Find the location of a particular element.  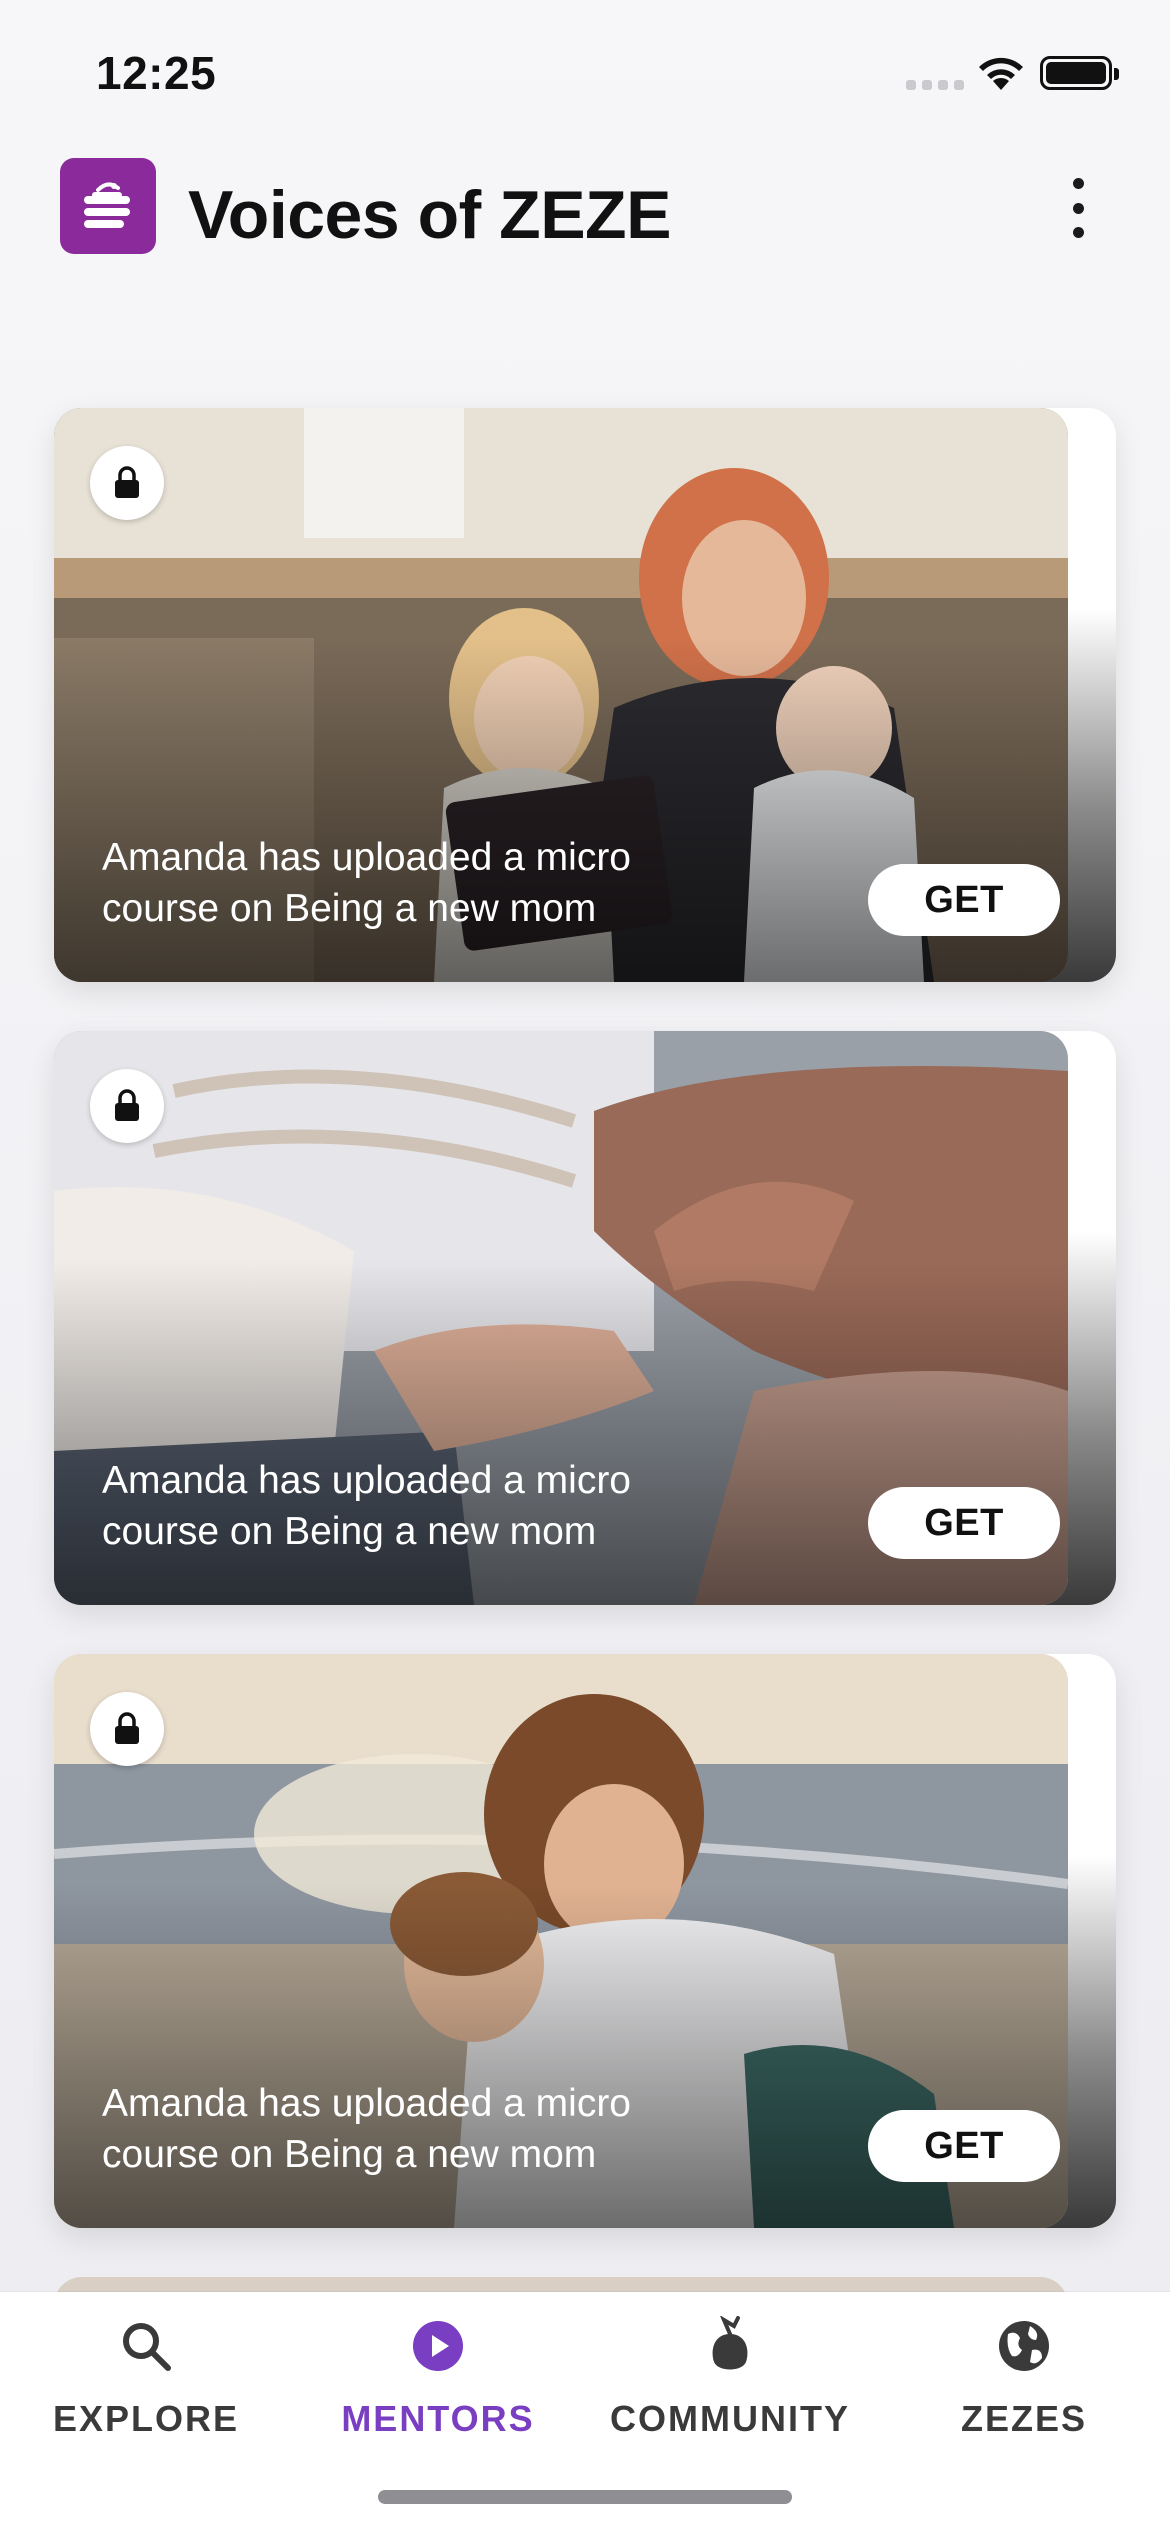

tab-explore: EXPLORE is located at coordinates (146, 2386).